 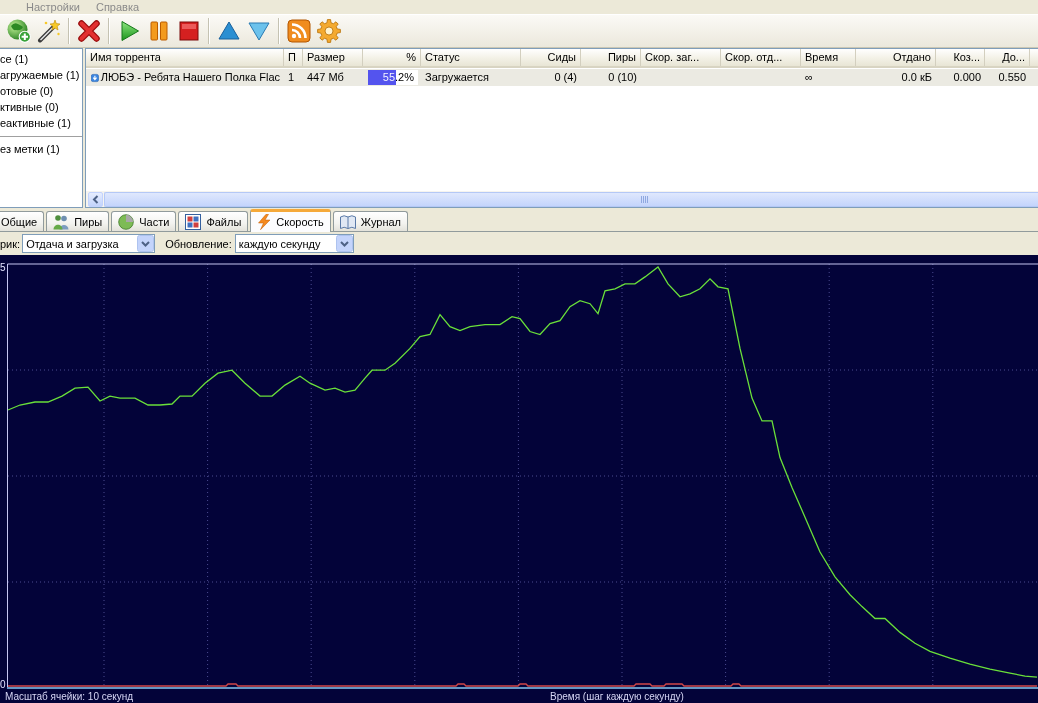 What do you see at coordinates (916, 77) in the screenshot?
I see `table-cell-text: 0.0 кБ` at bounding box center [916, 77].